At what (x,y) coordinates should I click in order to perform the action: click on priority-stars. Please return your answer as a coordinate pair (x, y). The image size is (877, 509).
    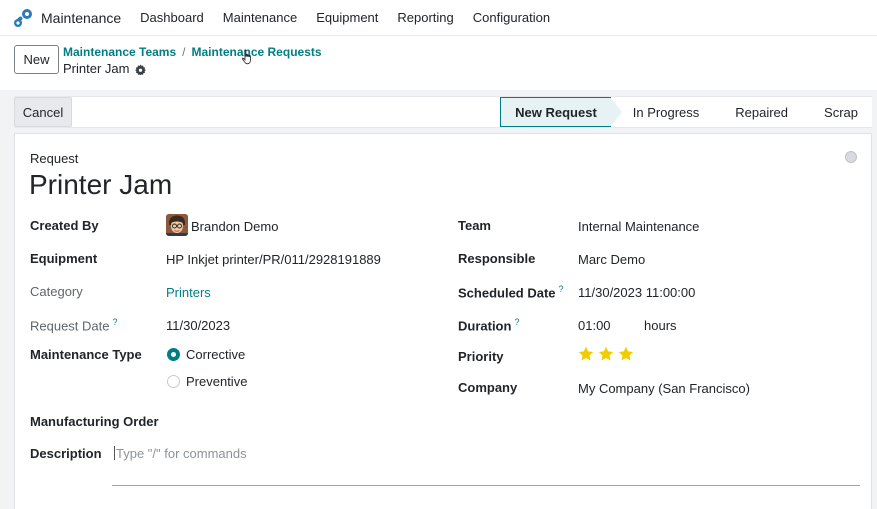
    Looking at the image, I should click on (608, 354).